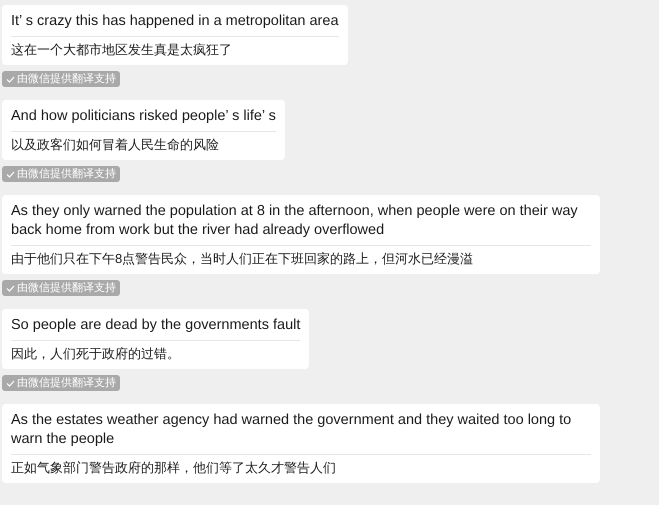 The image size is (659, 505). What do you see at coordinates (155, 325) in the screenshot?
I see `message-text: So people are dead by the governments fault` at bounding box center [155, 325].